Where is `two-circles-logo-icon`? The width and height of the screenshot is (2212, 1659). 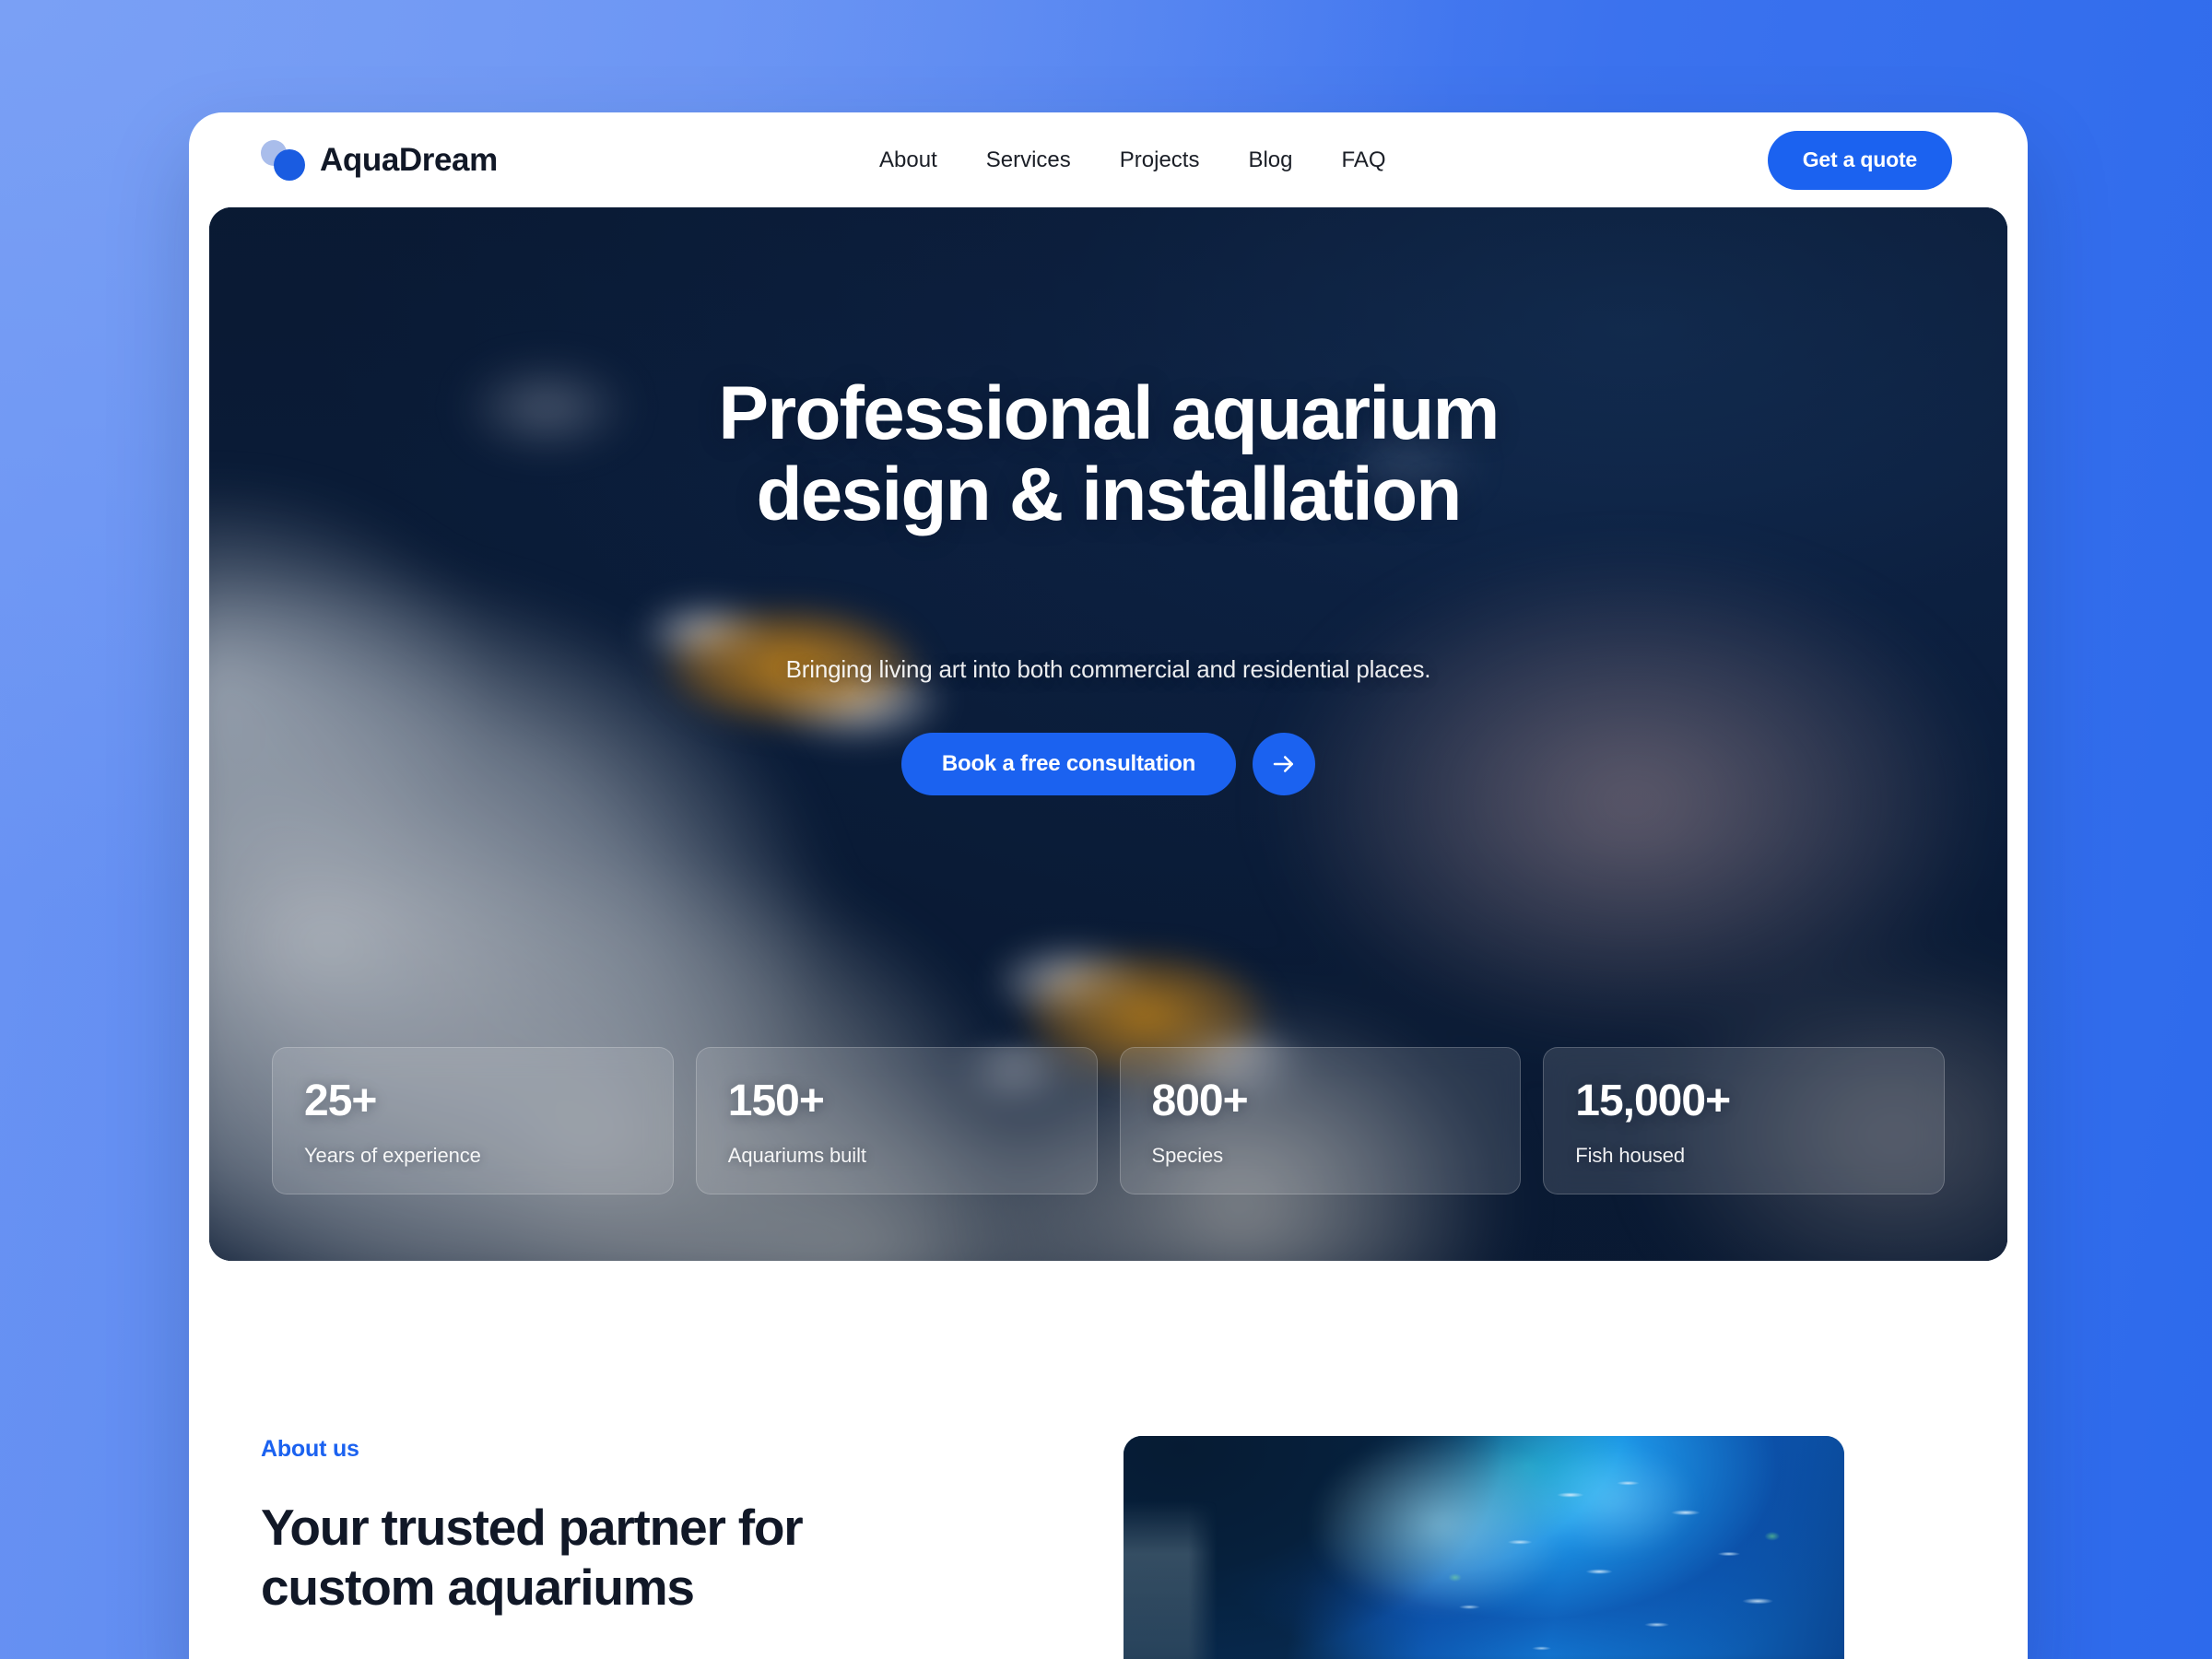 two-circles-logo-icon is located at coordinates (283, 160).